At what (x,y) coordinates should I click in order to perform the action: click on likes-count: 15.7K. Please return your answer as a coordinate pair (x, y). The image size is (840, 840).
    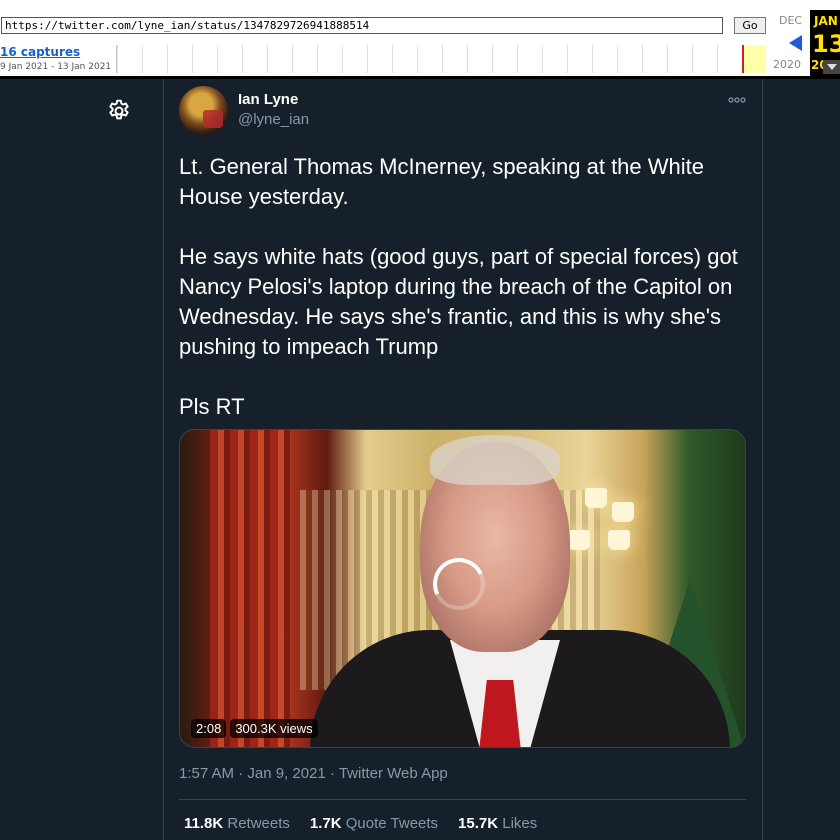
    Looking at the image, I should click on (478, 823).